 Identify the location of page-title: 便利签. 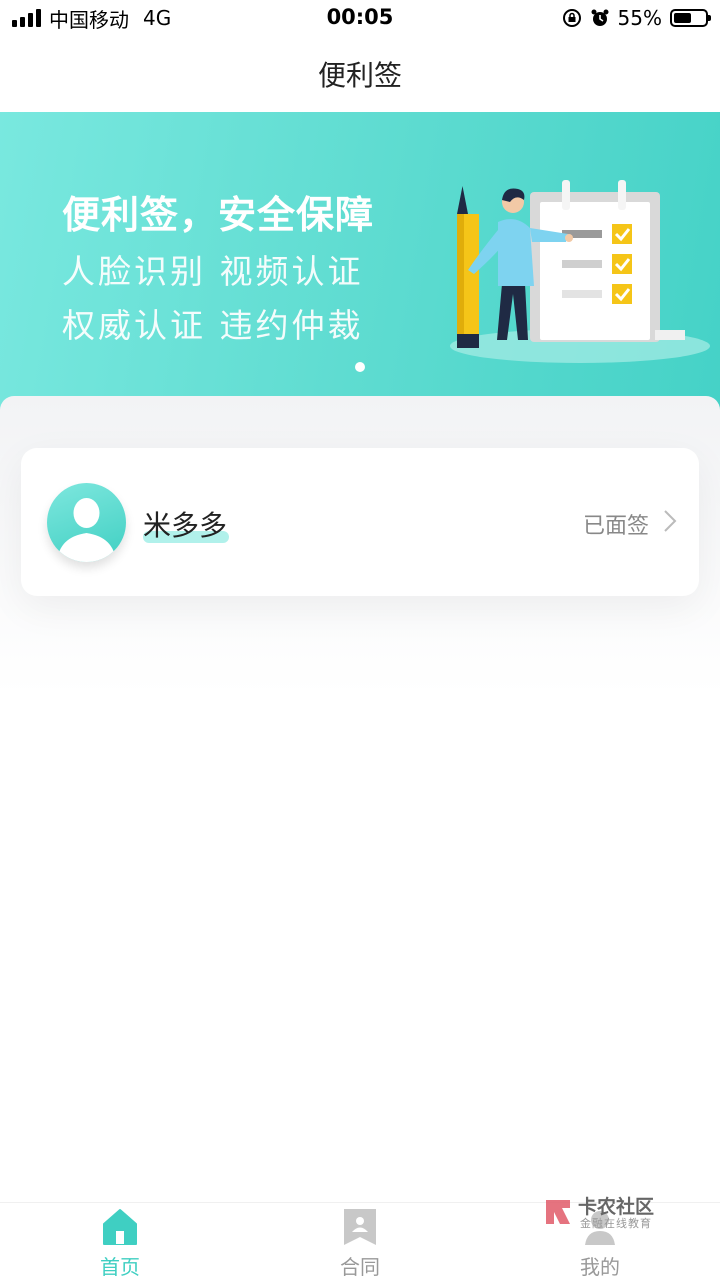
(359, 75).